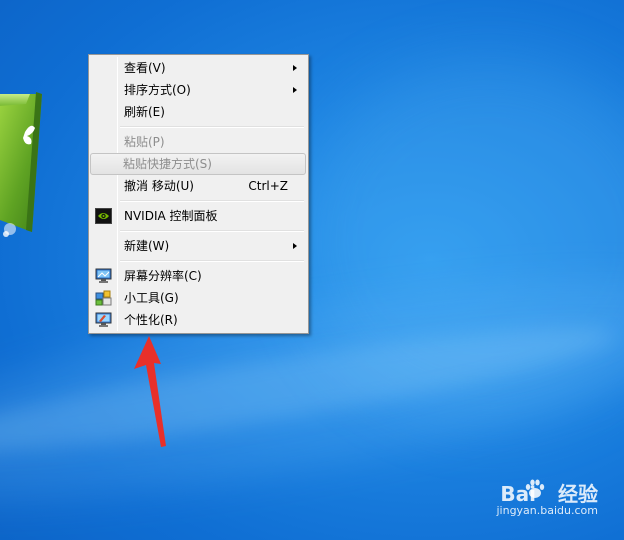  I want to click on menu-item-label: 新建(W), so click(147, 246).